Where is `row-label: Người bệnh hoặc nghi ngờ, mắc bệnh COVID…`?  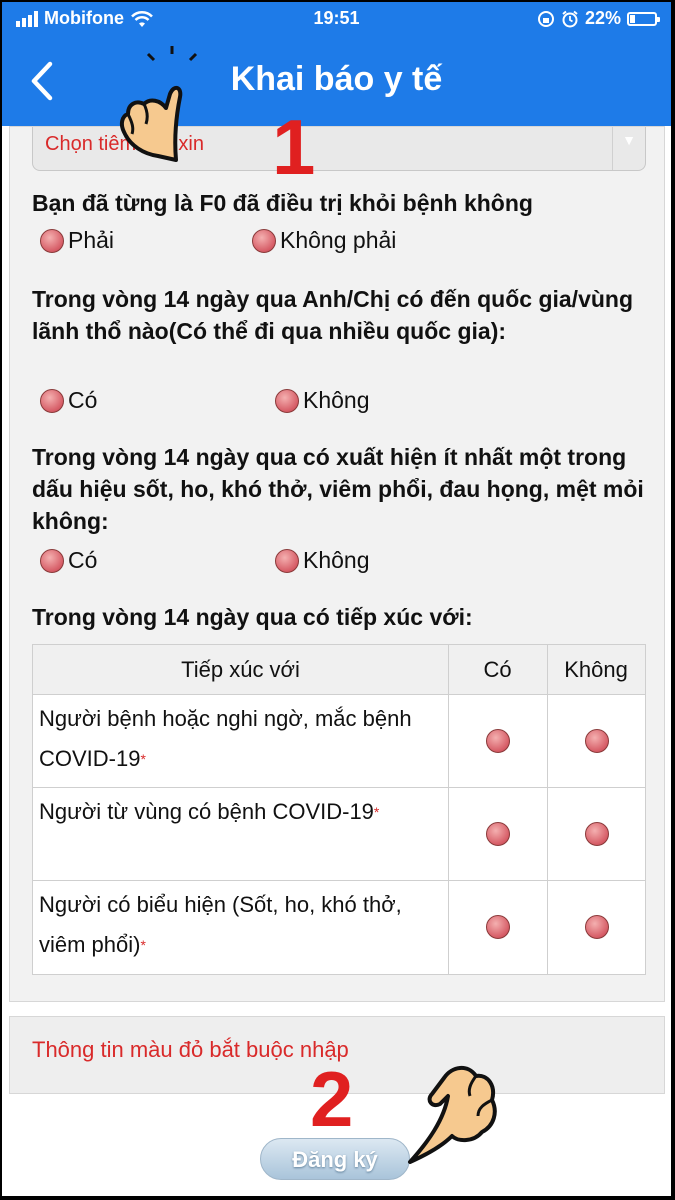 row-label: Người bệnh hoặc nghi ngờ, mắc bệnh COVID… is located at coordinates (225, 738).